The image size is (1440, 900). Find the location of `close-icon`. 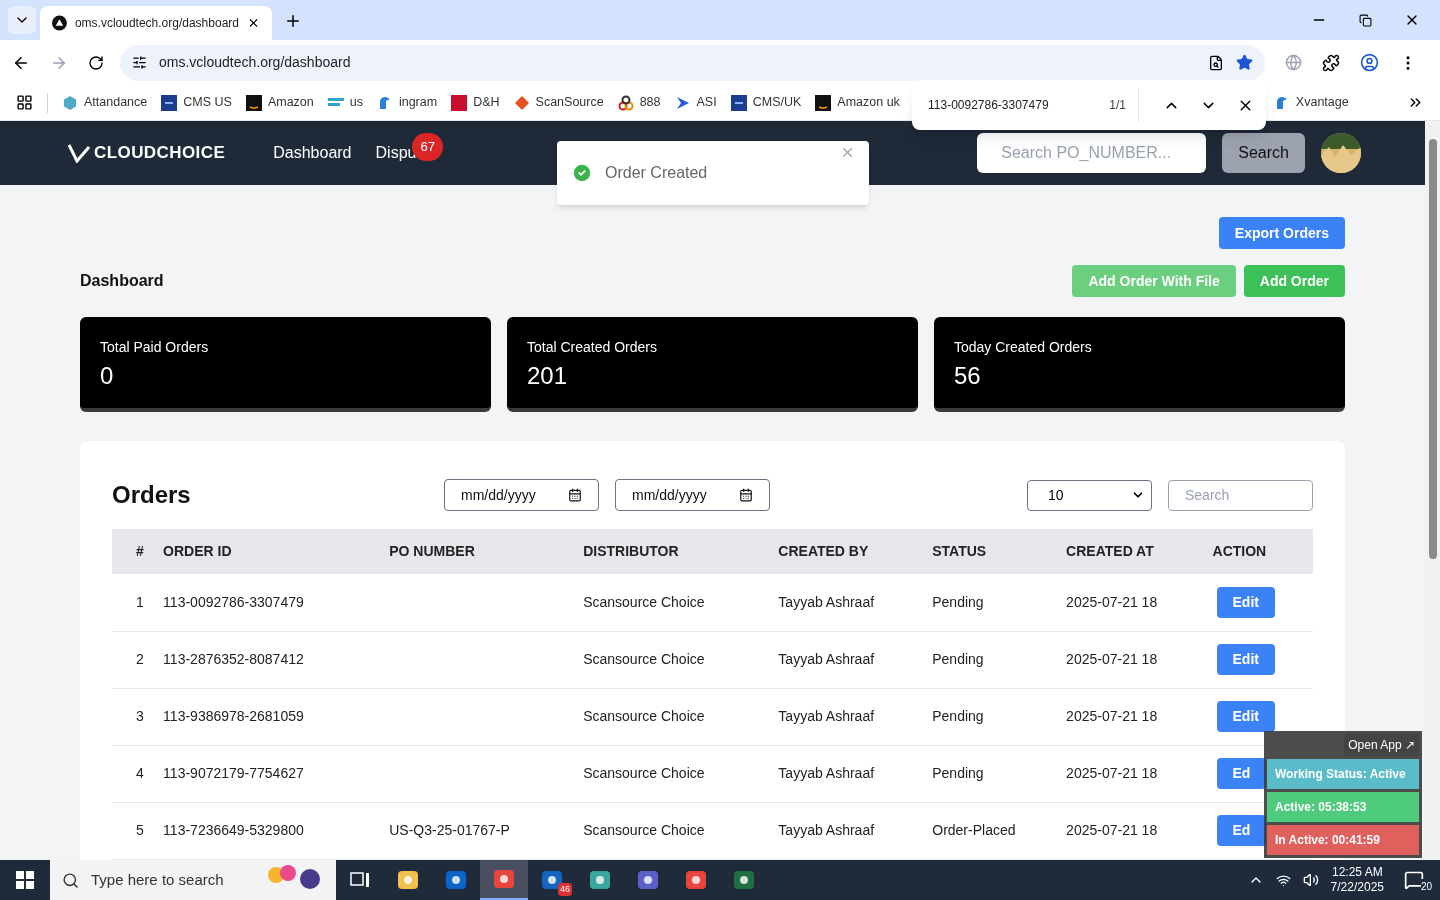

close-icon is located at coordinates (253, 23).